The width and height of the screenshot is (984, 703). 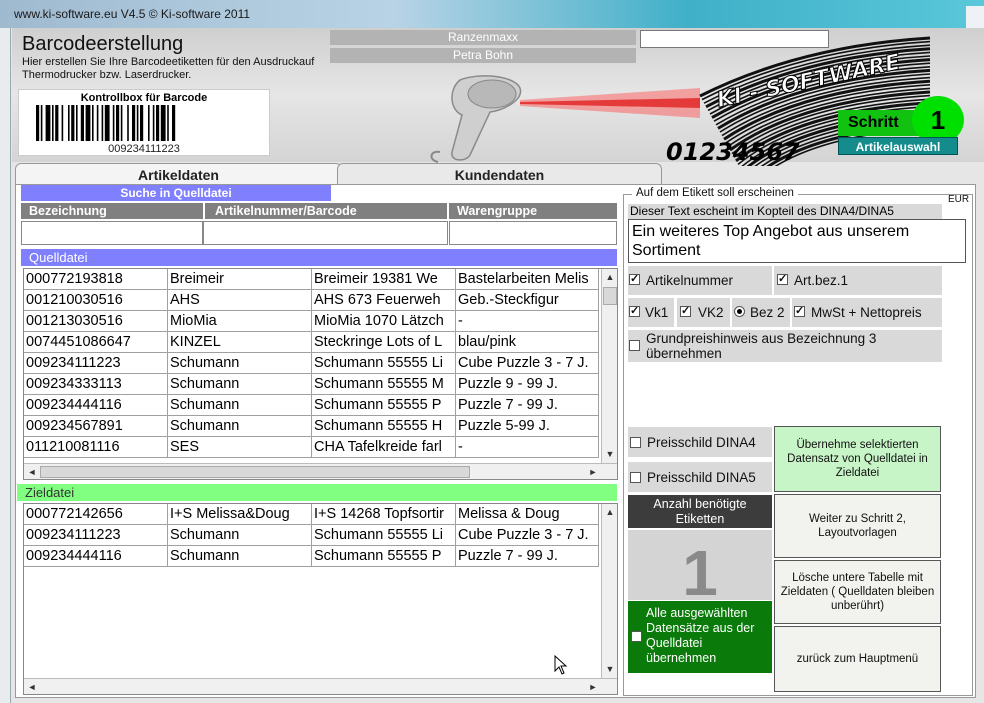 I want to click on barcode-number: 009234111223, so click(x=144, y=149).